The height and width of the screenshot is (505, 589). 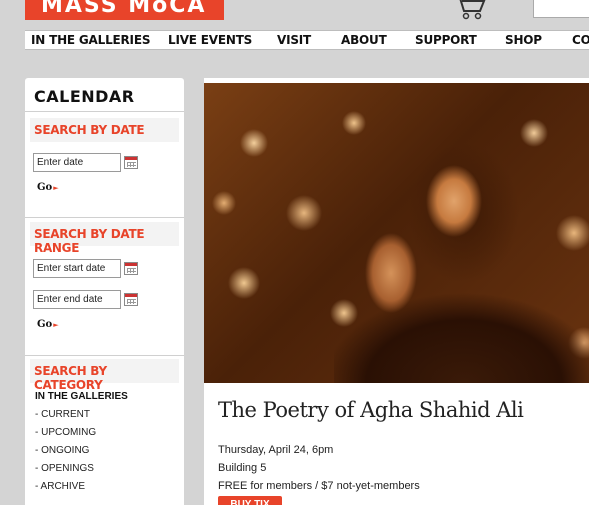 I want to click on event-date: Thursday, April 24, 6pm, so click(x=276, y=450).